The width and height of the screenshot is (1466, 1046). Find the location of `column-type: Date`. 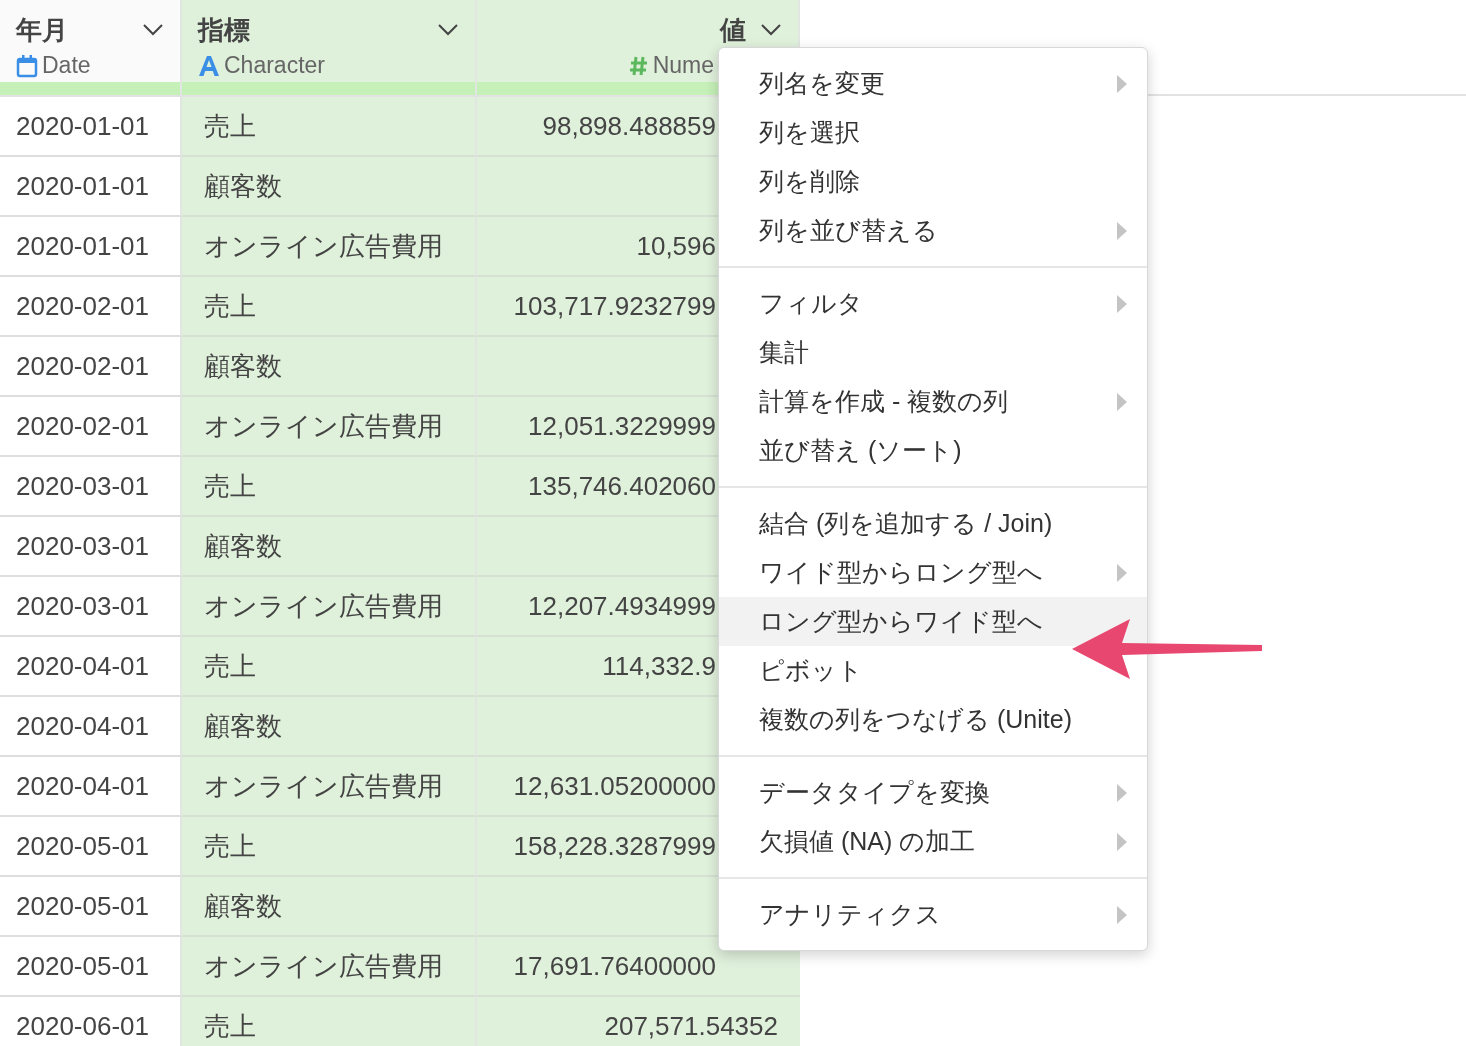

column-type: Date is located at coordinates (66, 65).